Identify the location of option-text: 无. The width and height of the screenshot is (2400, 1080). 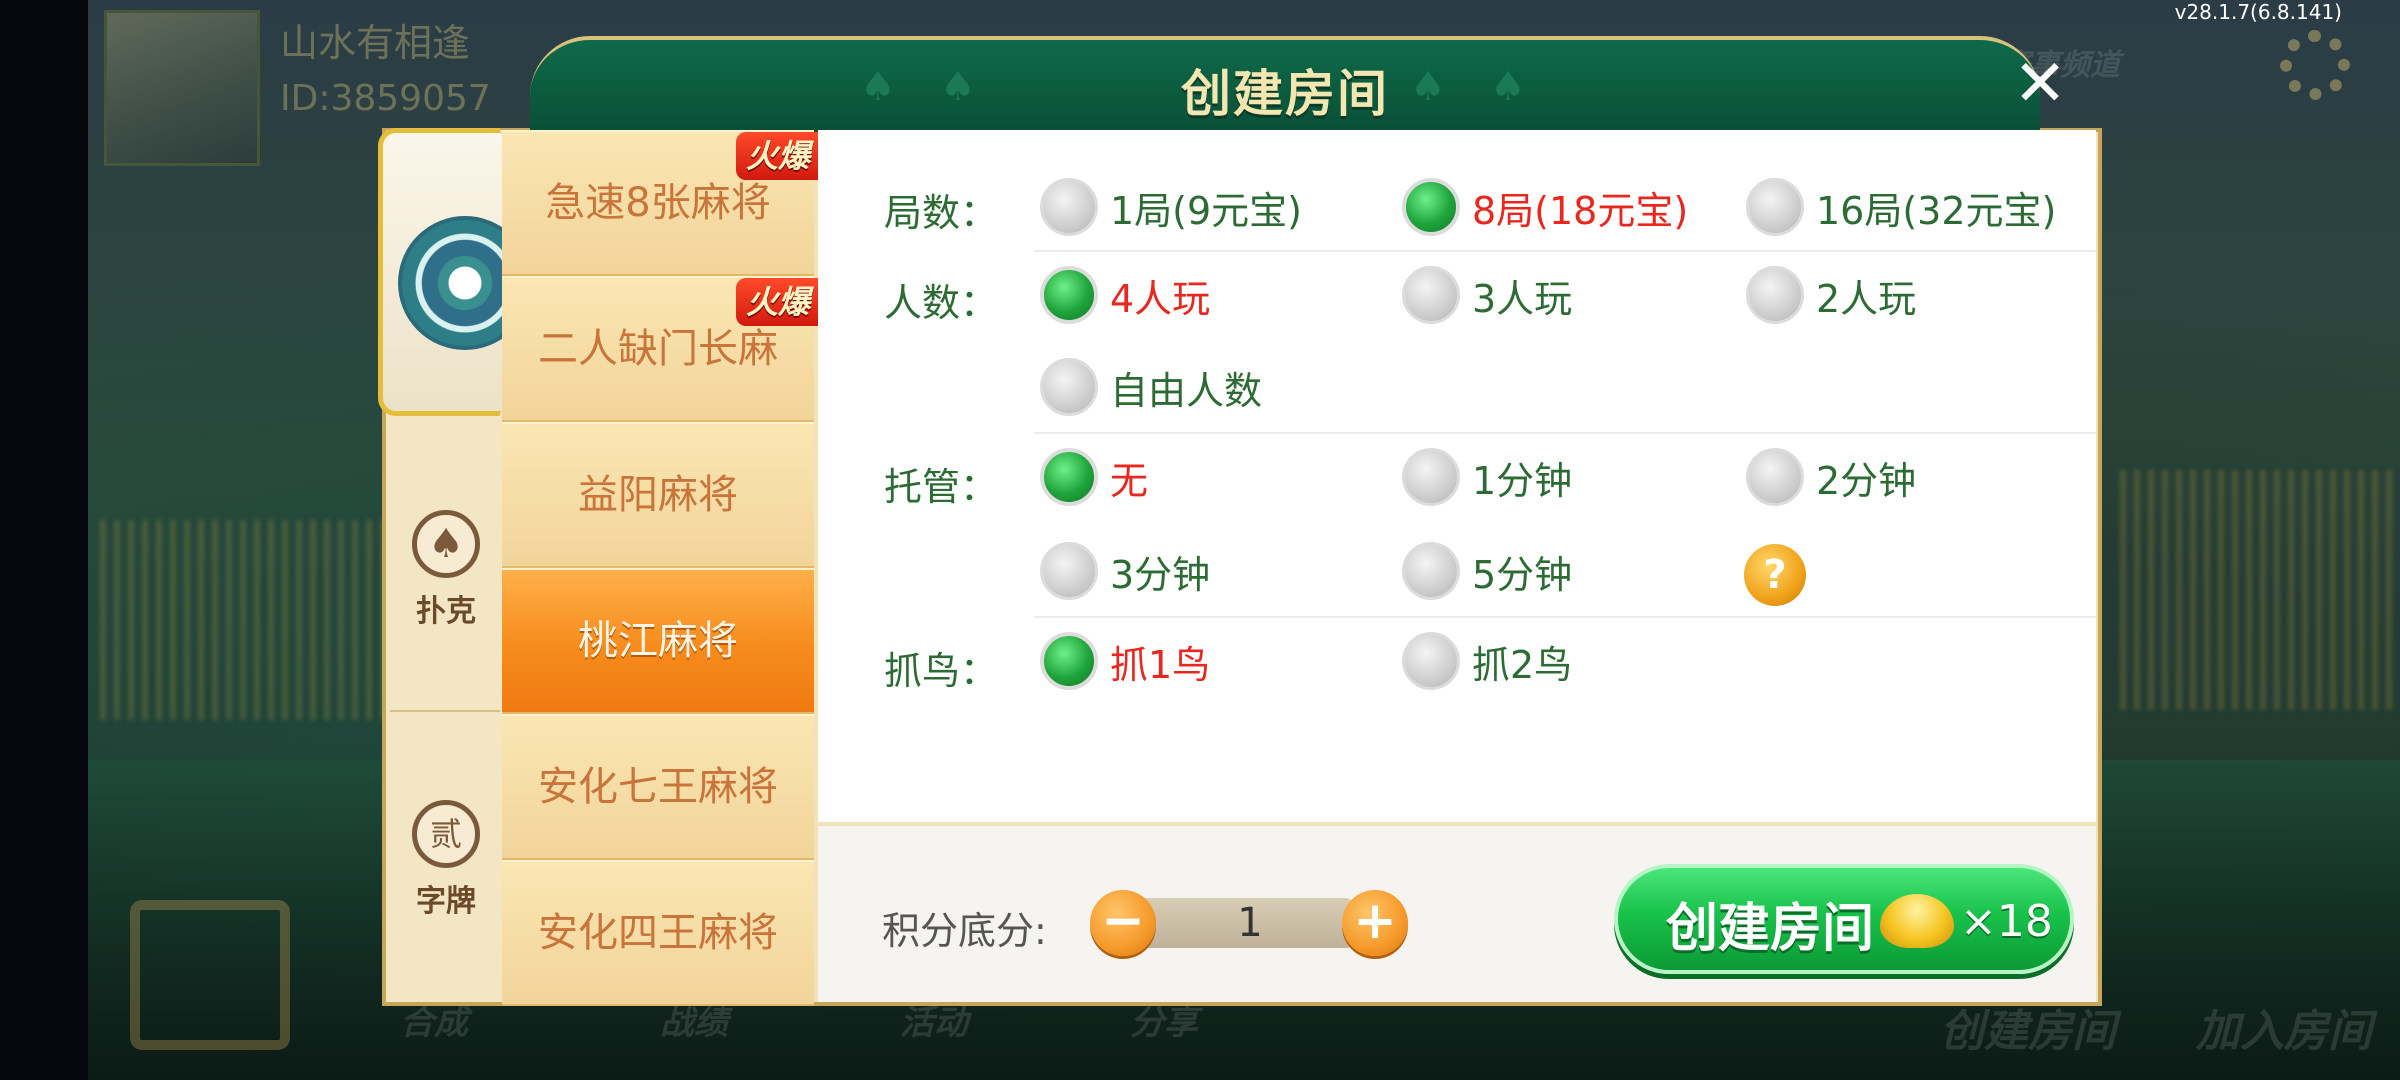
(1129, 480).